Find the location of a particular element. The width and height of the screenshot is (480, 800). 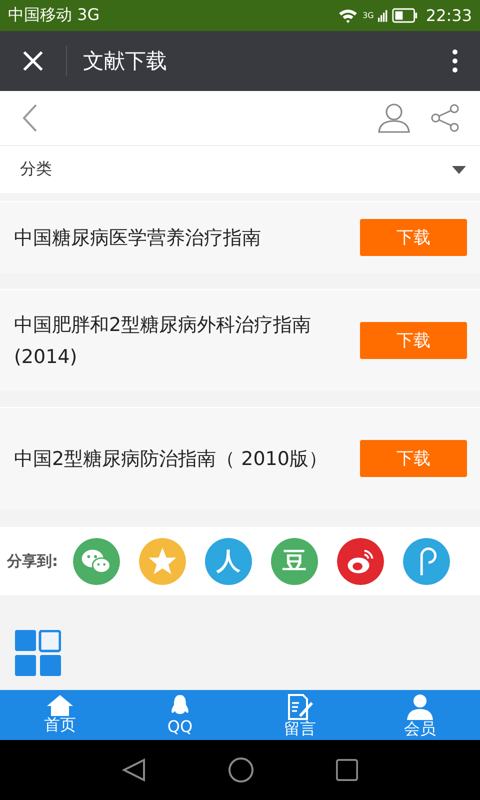

grid-menu-icon is located at coordinates (38, 653).